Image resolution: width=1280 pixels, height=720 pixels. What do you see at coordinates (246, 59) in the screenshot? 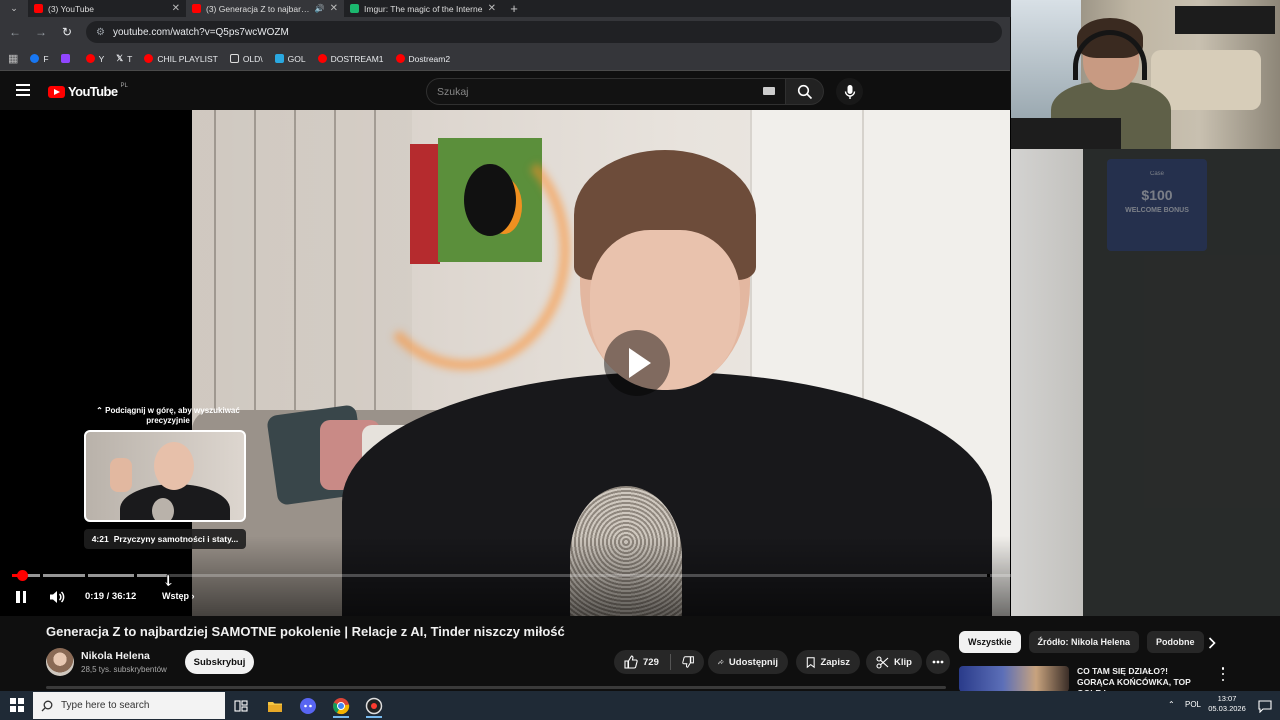
I see `bookmark-folder-old: OLD\` at bounding box center [246, 59].